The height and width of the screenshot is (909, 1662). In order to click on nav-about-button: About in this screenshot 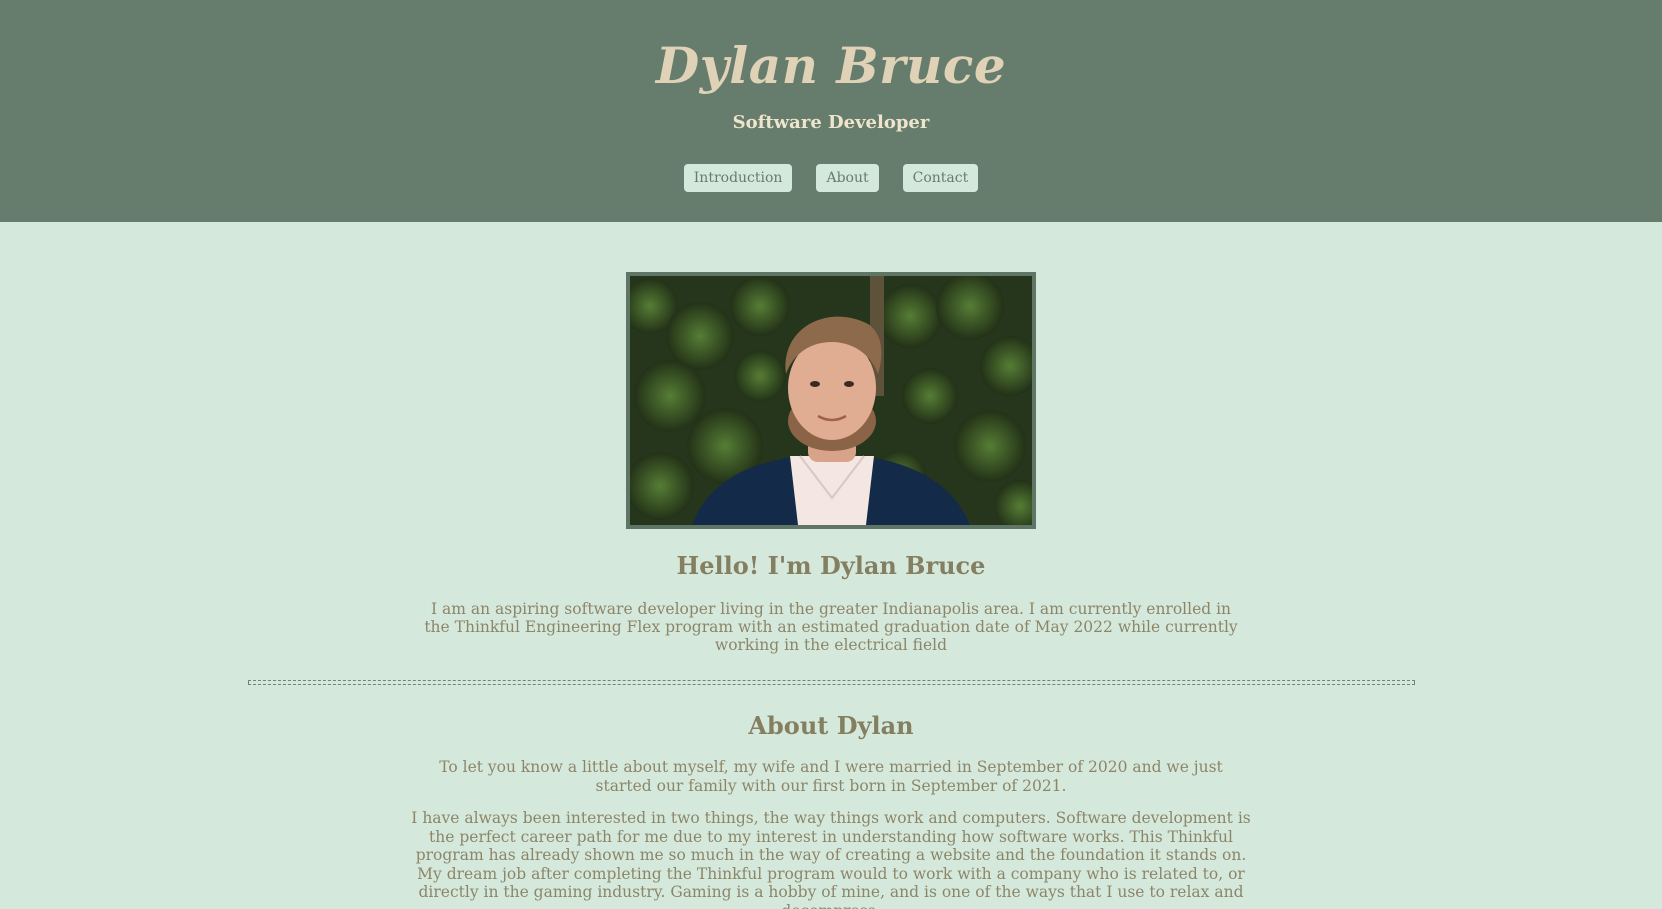, I will do `click(847, 178)`.